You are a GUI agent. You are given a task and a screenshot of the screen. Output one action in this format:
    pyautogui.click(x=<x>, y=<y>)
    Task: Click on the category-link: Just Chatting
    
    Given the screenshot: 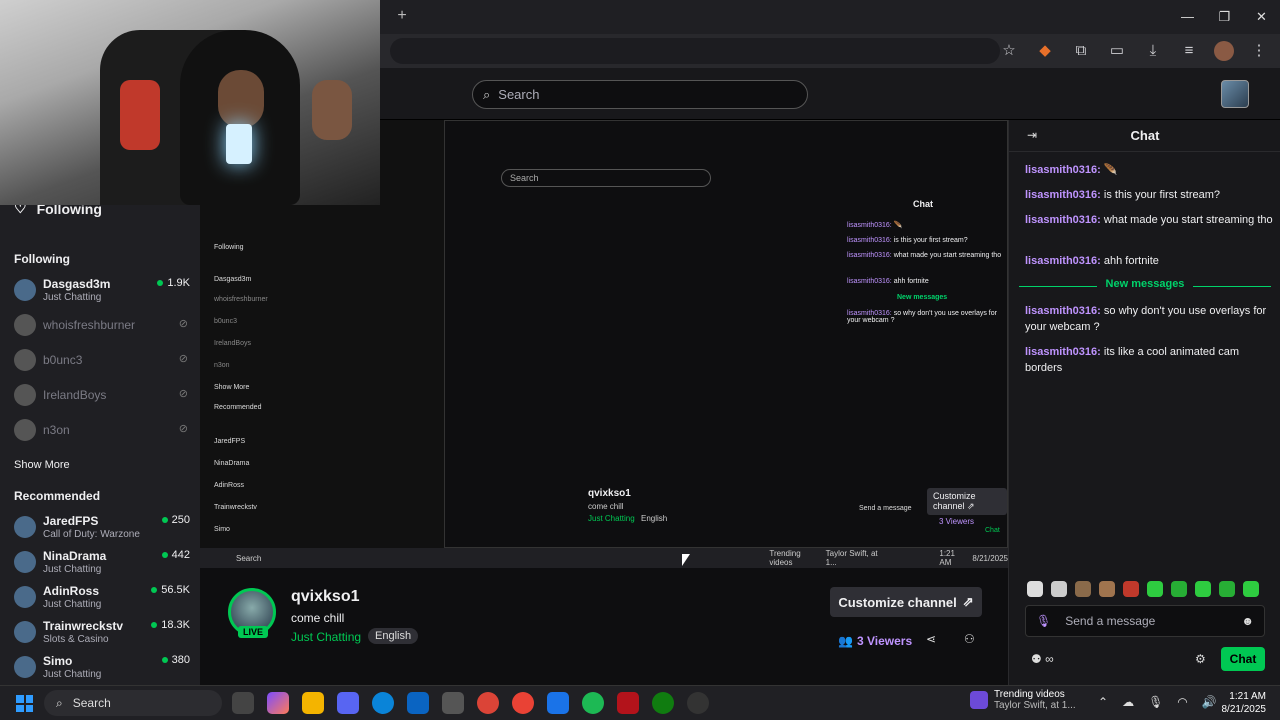 What is the action you would take?
    pyautogui.click(x=326, y=637)
    